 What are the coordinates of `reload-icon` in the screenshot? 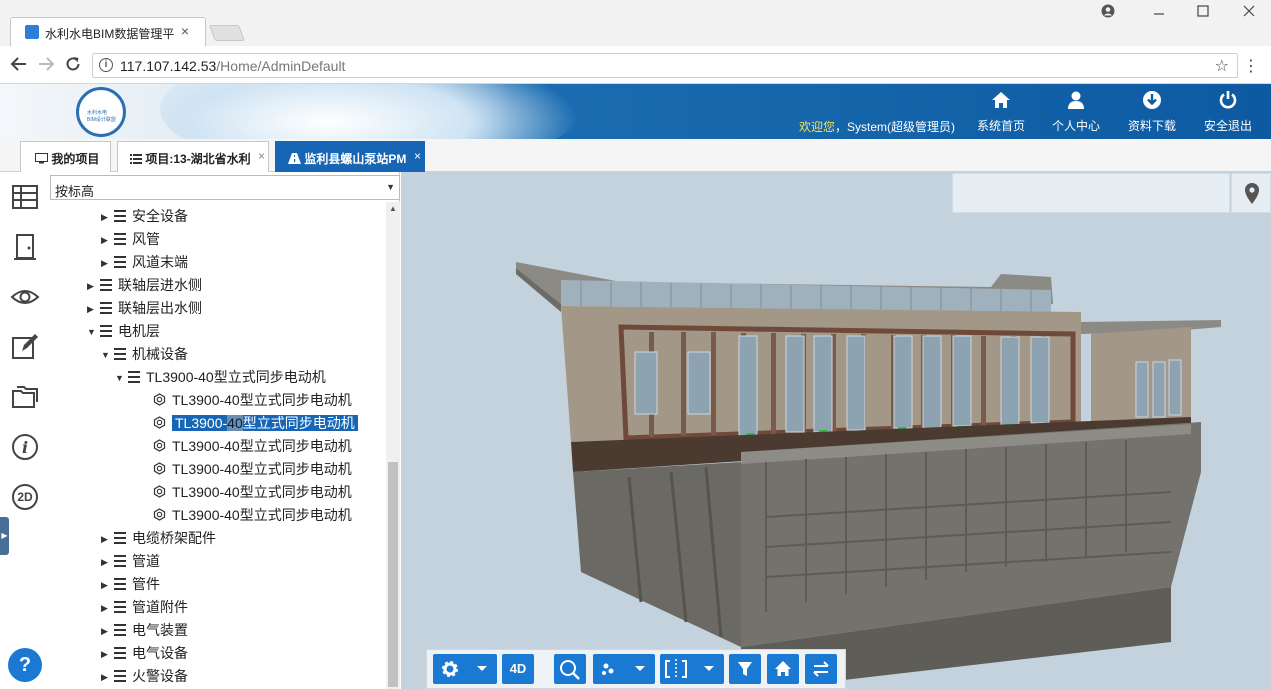 It's located at (73, 65).